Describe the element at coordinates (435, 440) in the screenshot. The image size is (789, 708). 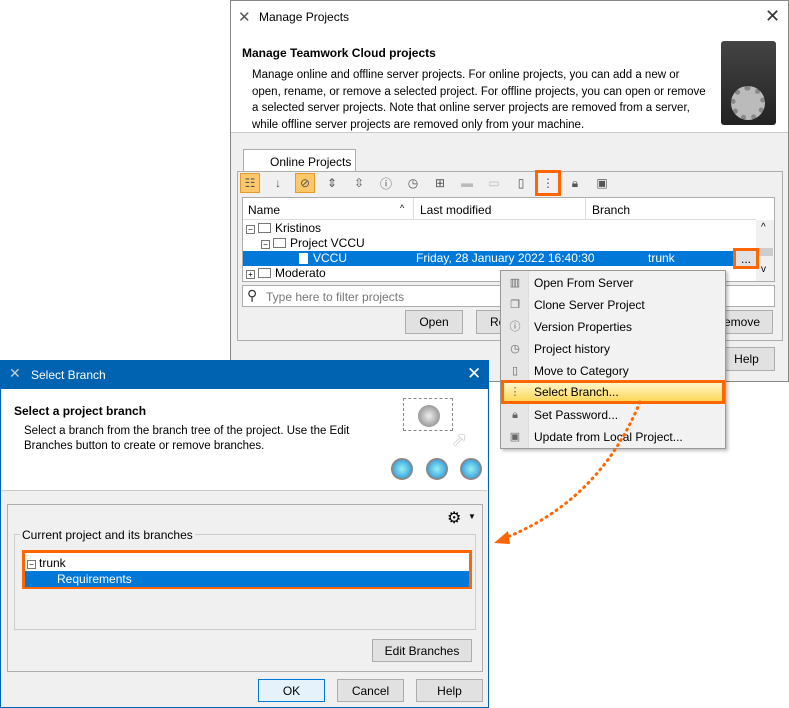
I see `branch-illustration: ➚` at that location.